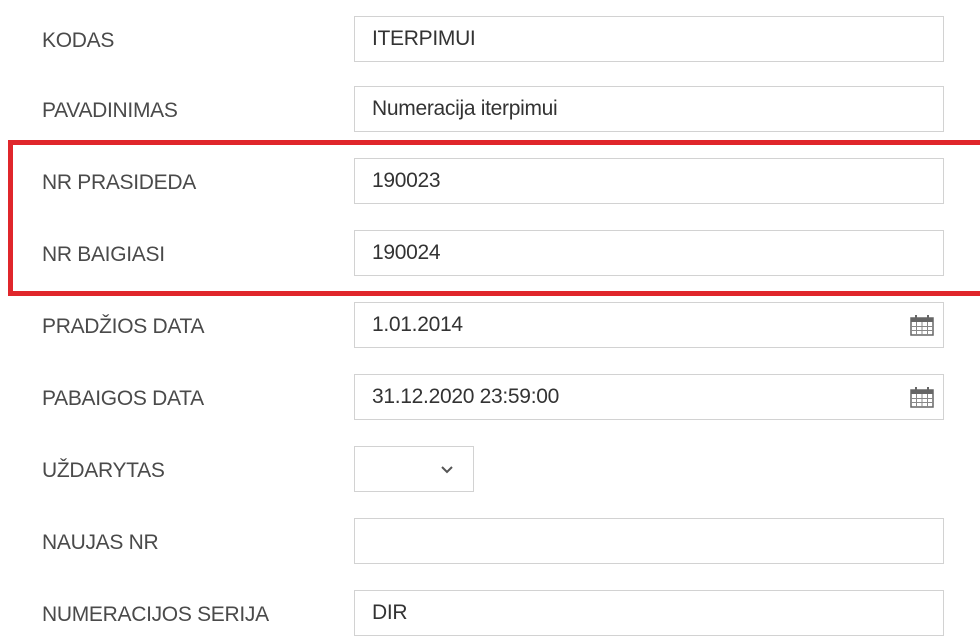 The image size is (980, 640). Describe the element at coordinates (649, 541) in the screenshot. I see `naujas-nr-input` at that location.